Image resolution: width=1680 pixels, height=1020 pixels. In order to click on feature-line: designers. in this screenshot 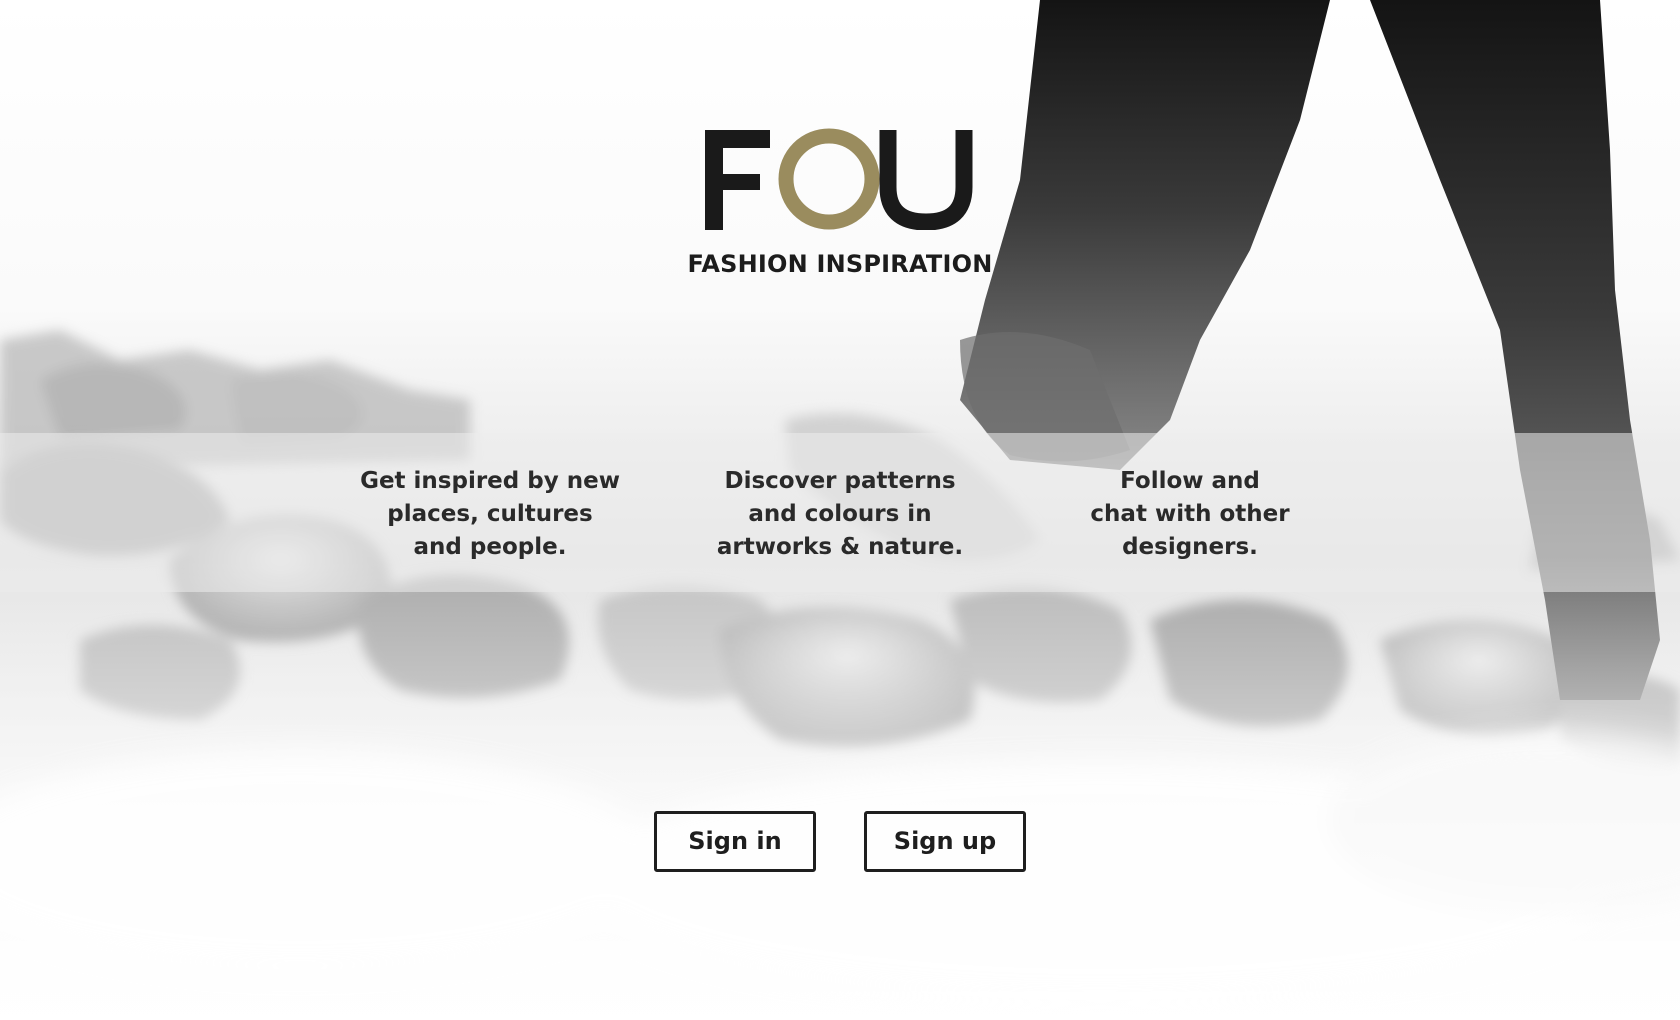, I will do `click(1190, 547)`.